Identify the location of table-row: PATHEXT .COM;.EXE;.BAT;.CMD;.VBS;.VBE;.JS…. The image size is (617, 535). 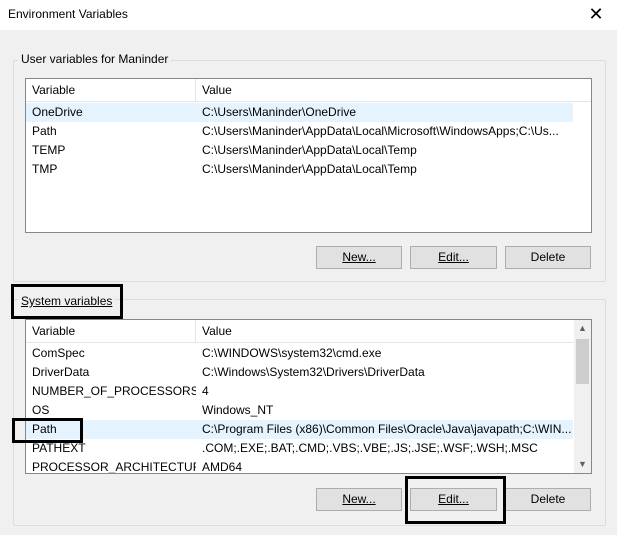
(299, 448).